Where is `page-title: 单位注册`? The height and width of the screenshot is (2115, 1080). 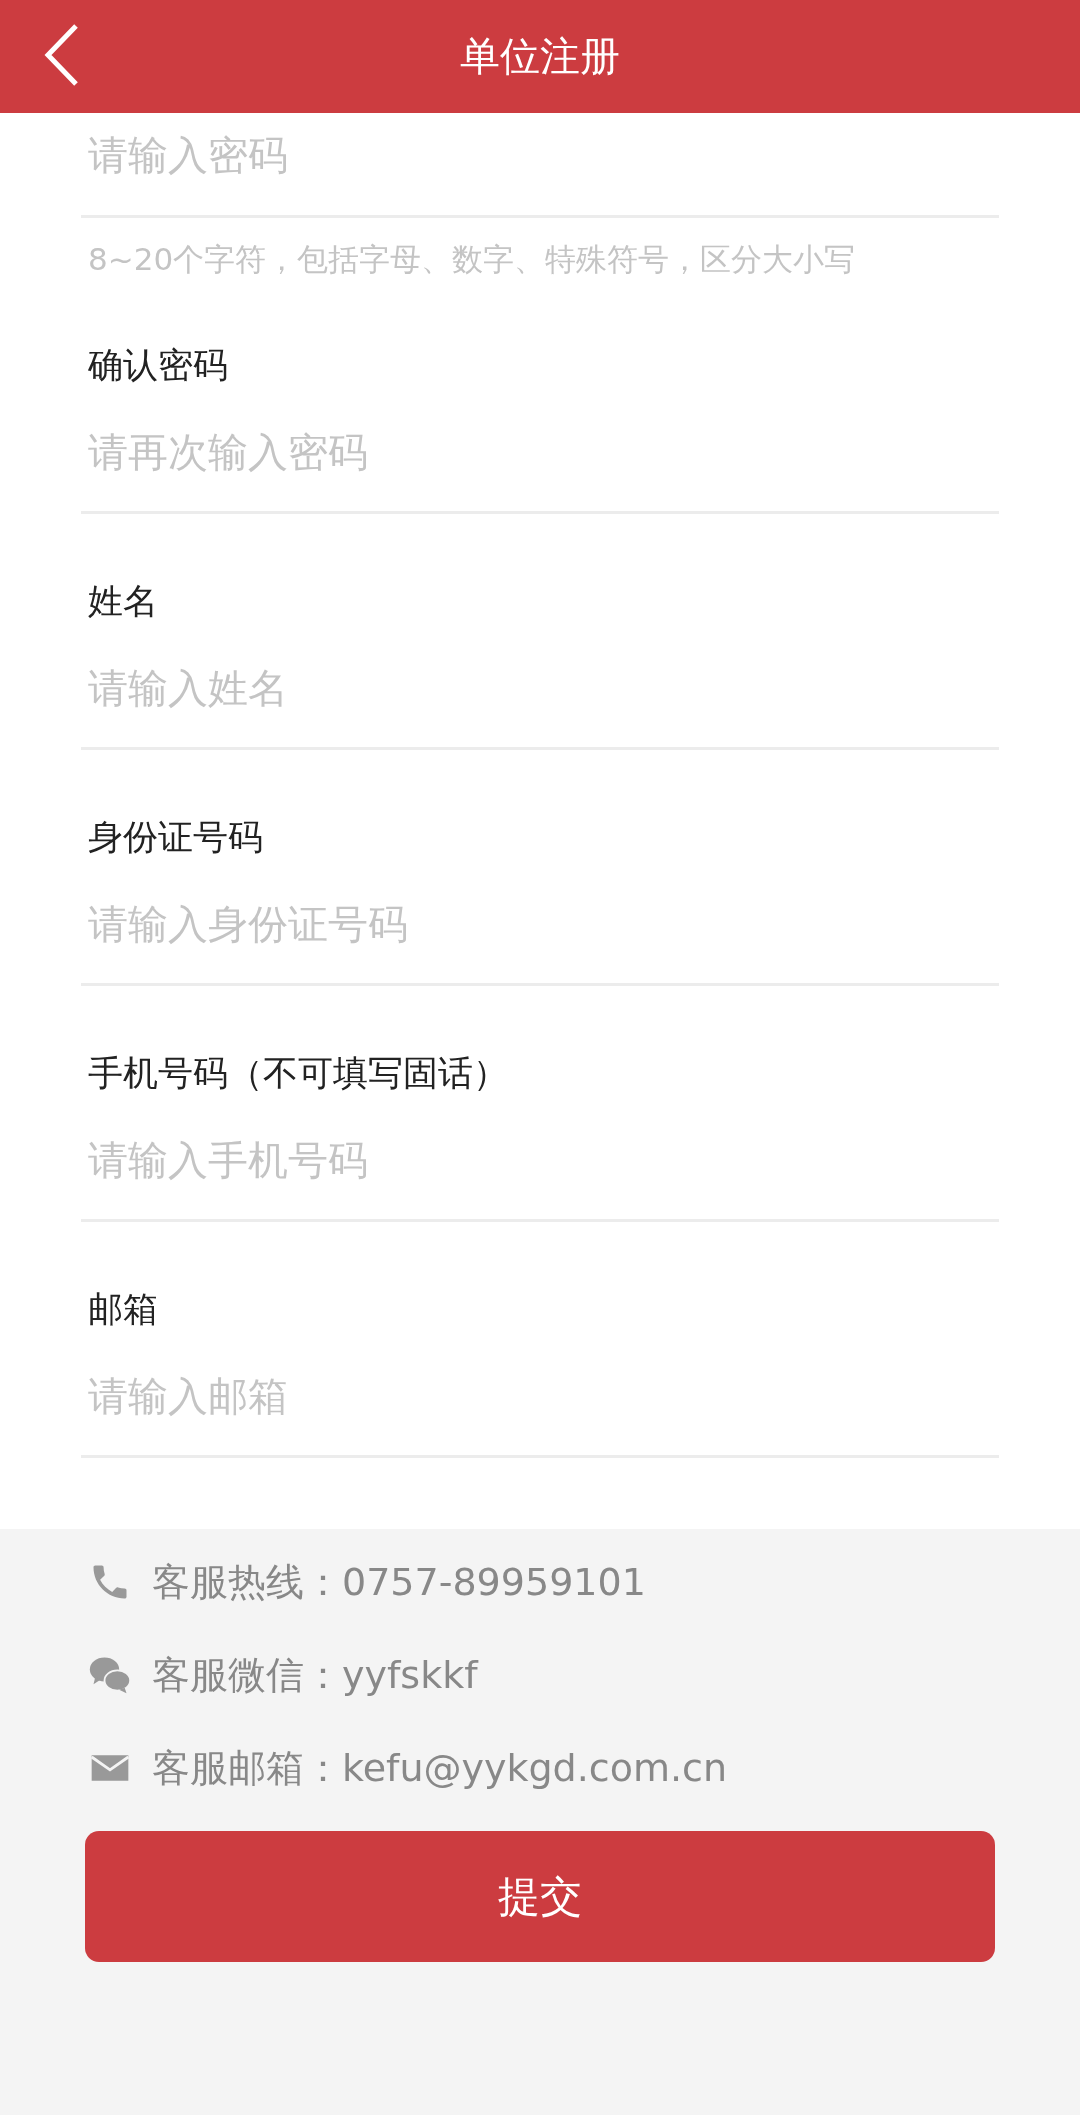
page-title: 单位注册 is located at coordinates (540, 56).